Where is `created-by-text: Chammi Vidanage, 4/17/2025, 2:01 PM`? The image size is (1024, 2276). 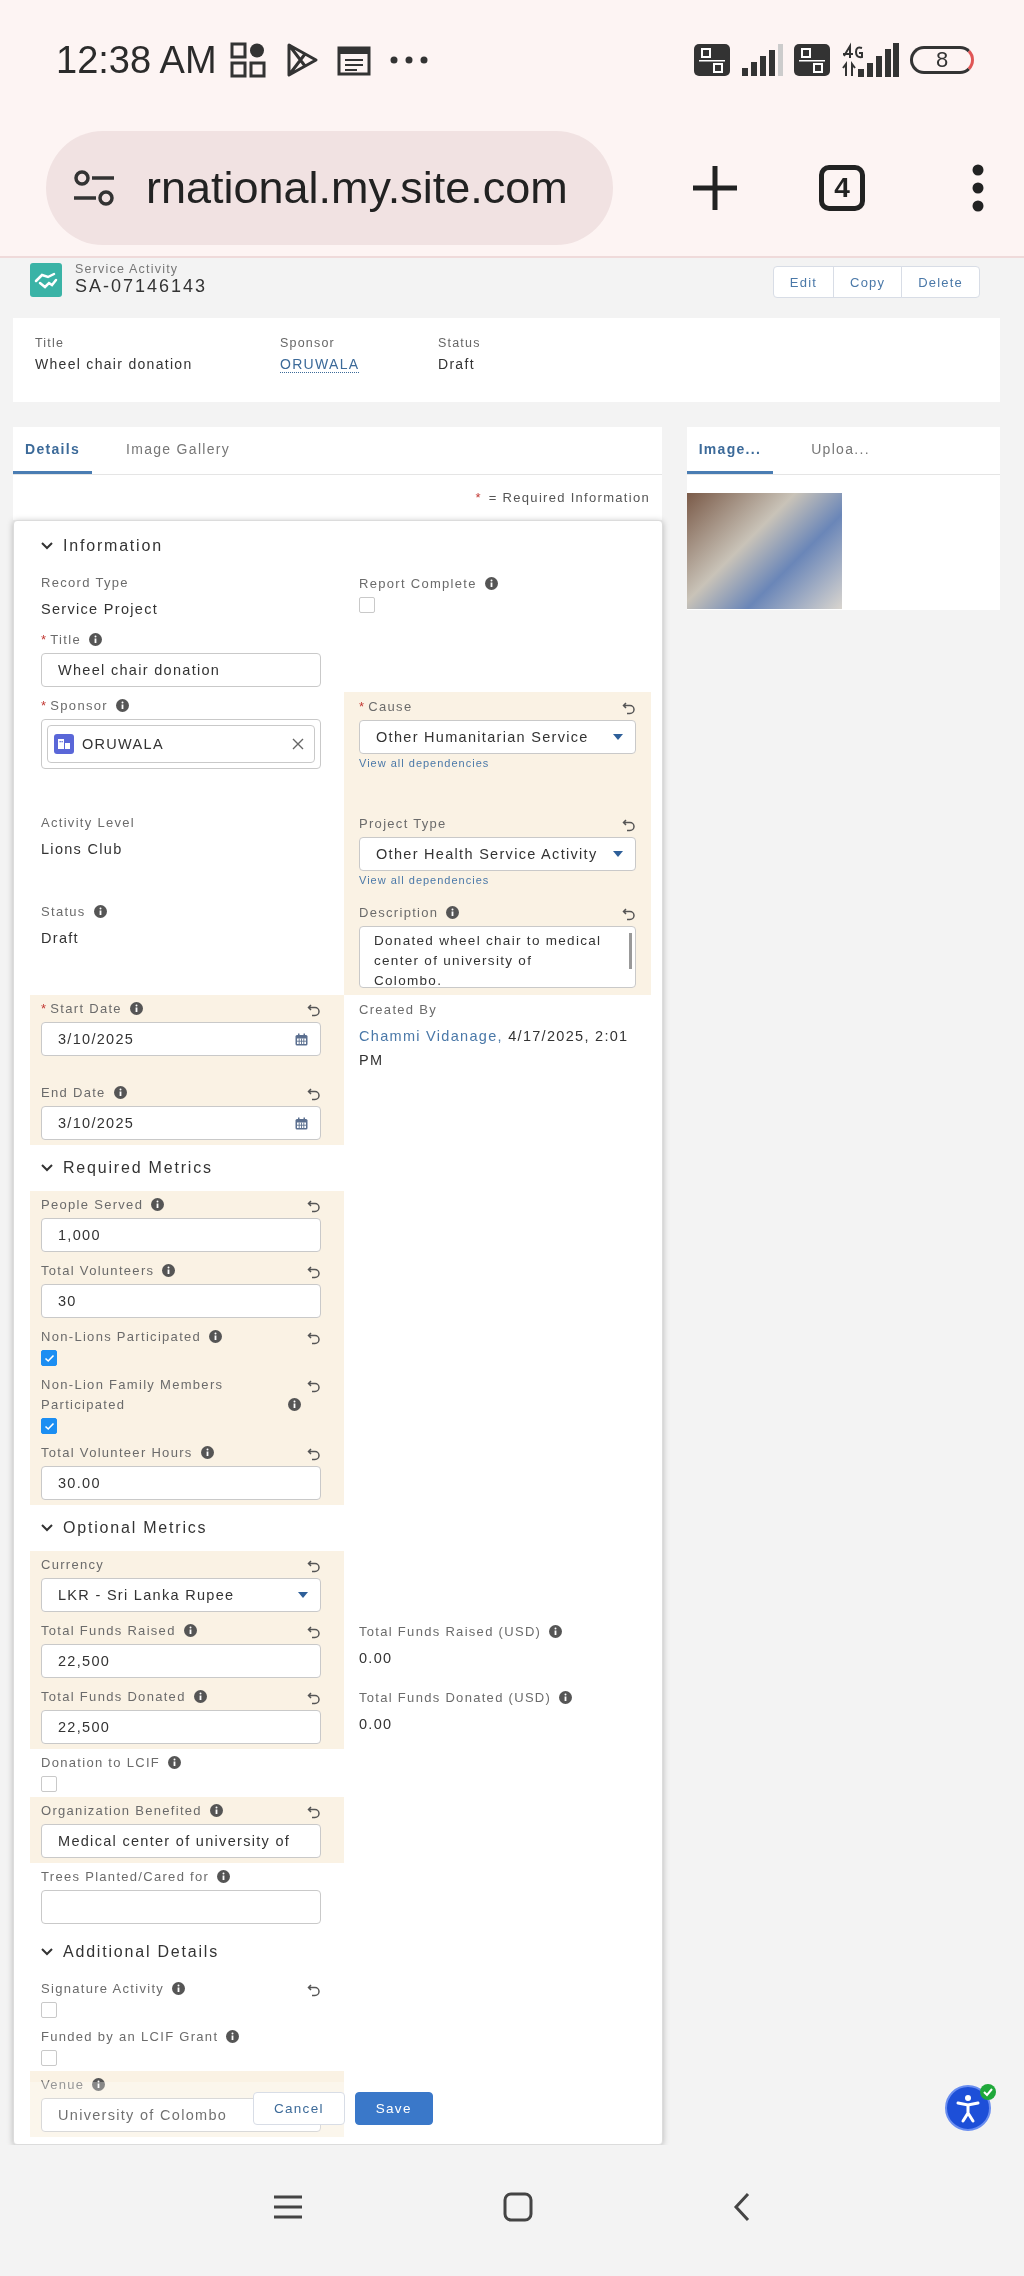 created-by-text: Chammi Vidanage, 4/17/2025, 2:01 PM is located at coordinates (494, 1048).